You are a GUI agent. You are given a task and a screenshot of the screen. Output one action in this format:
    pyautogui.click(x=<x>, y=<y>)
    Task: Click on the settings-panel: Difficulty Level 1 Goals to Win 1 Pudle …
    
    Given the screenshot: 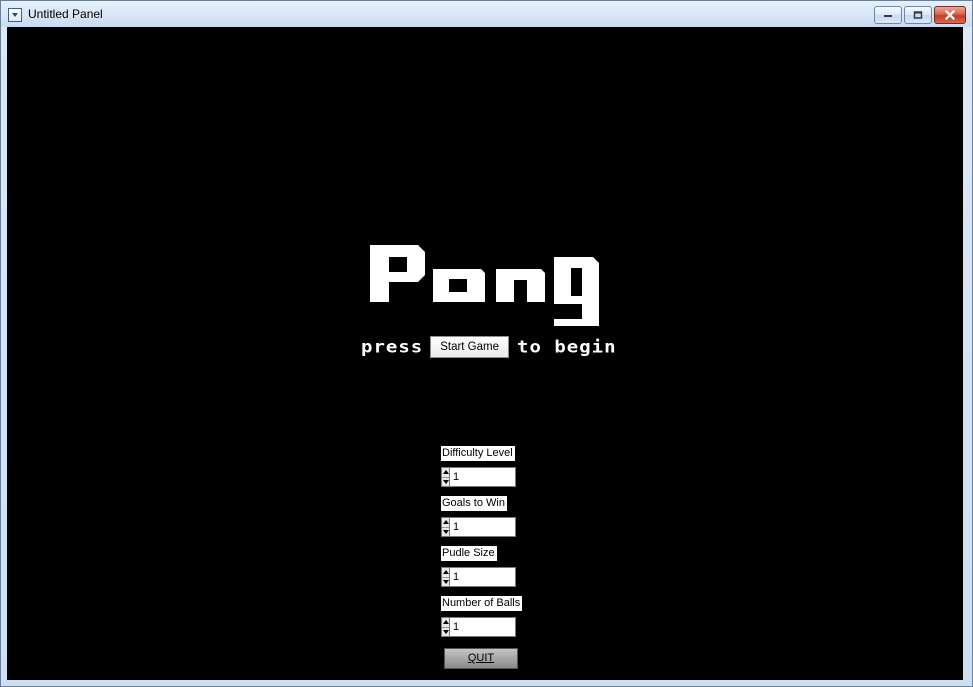 What is the action you would take?
    pyautogui.click(x=501, y=541)
    